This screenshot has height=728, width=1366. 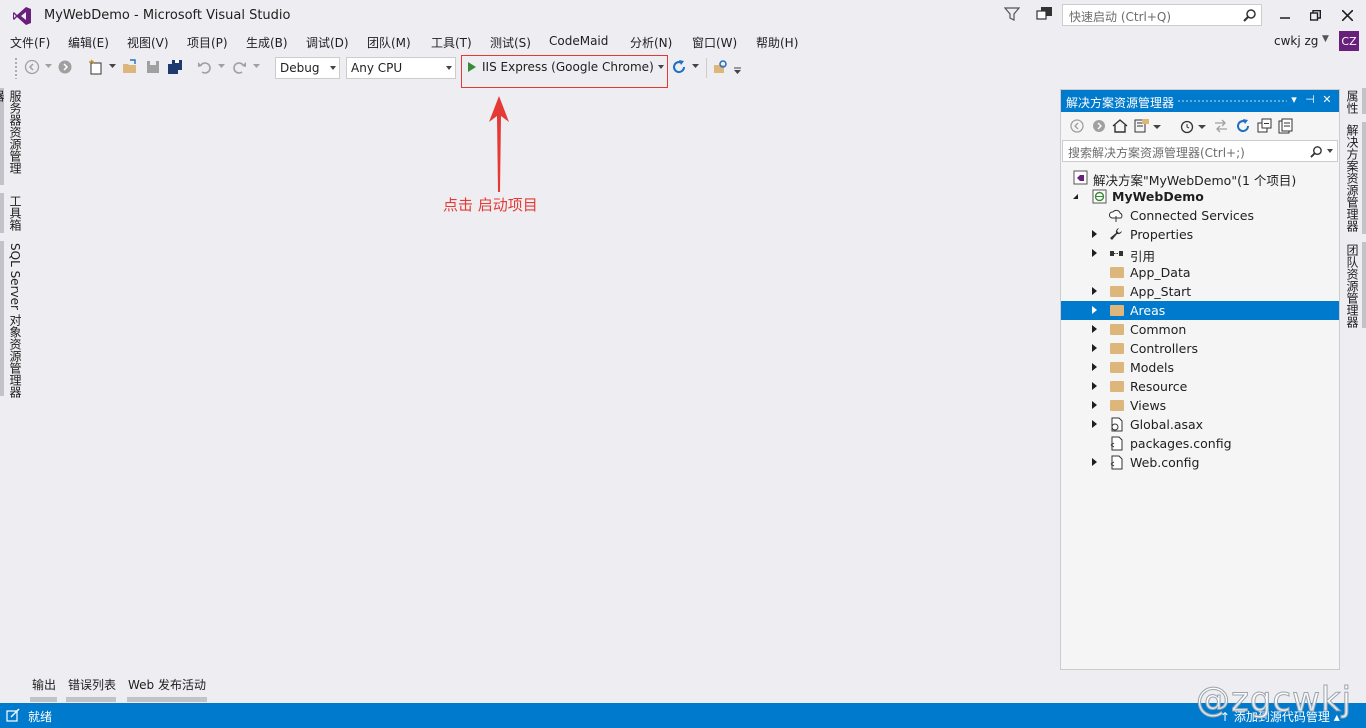 I want to click on menu-debug: 调试(D), so click(x=327, y=42).